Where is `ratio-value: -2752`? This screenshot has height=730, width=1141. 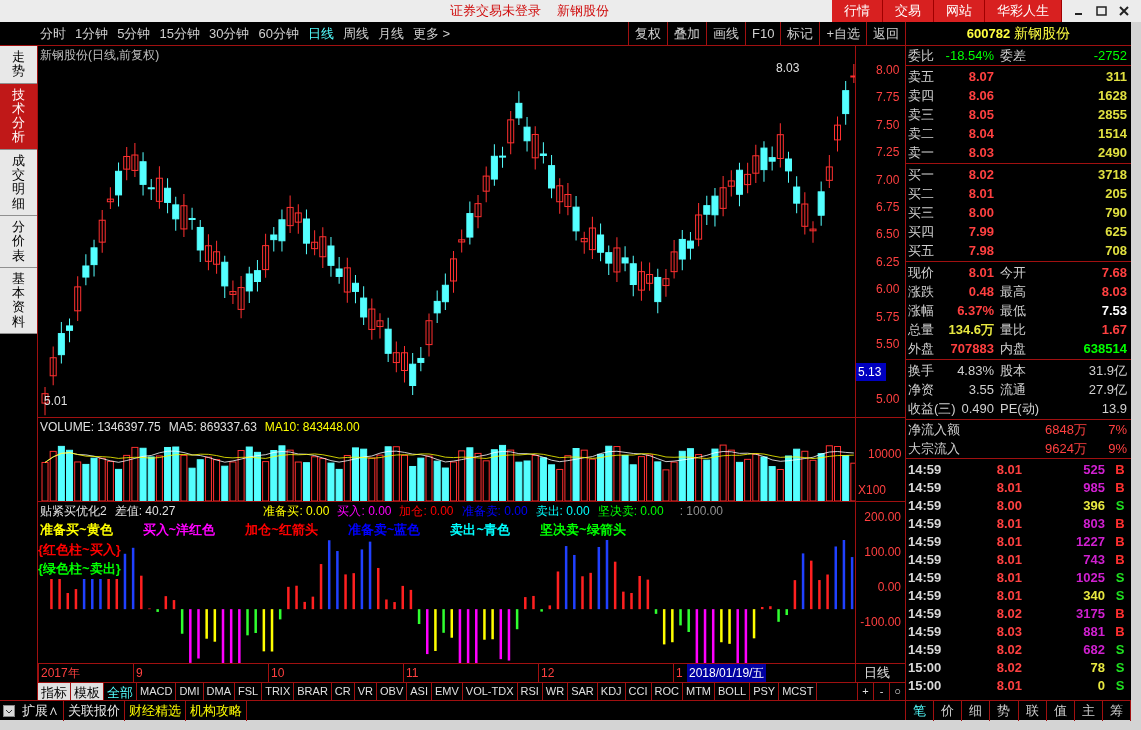 ratio-value: -2752 is located at coordinates (1110, 56).